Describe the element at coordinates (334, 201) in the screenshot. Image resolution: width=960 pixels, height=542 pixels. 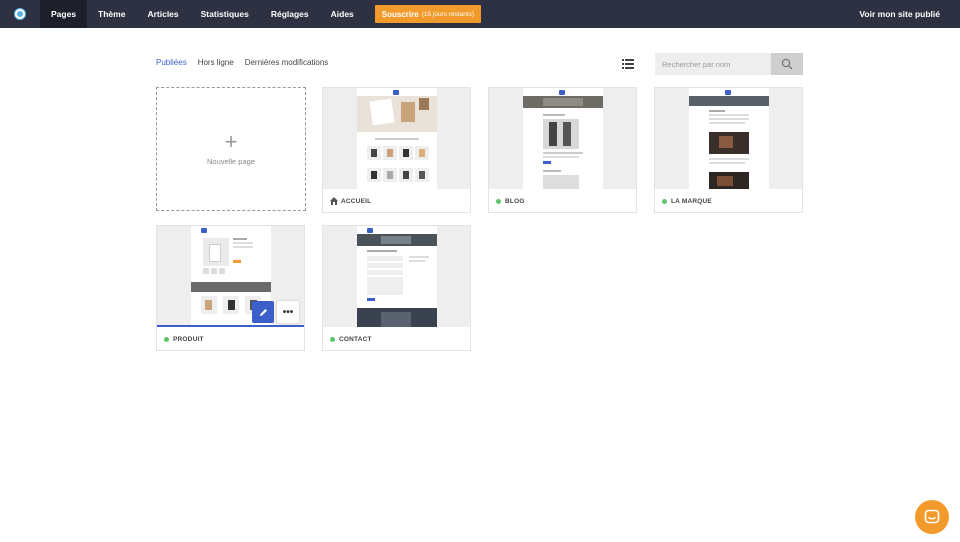
I see `home-icon` at that location.